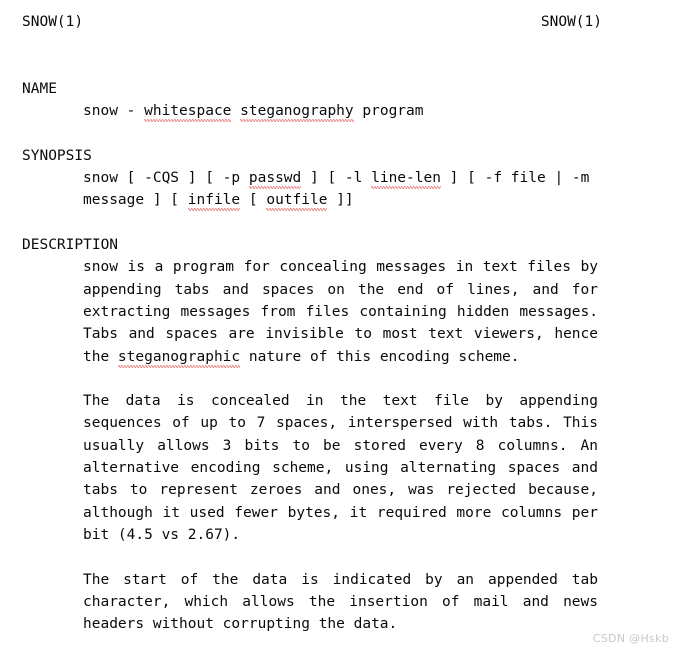  Describe the element at coordinates (380, 356) in the screenshot. I see `description-p1-text-b: nature of this encoding scheme.` at that location.